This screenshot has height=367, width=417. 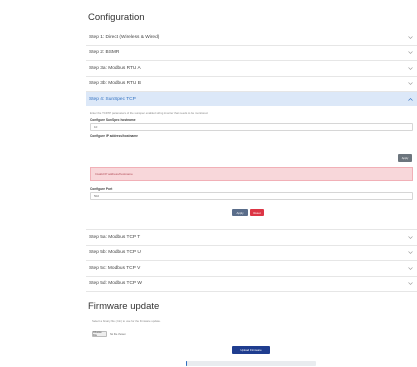 What do you see at coordinates (251, 84) in the screenshot?
I see `accordion-step-3b: Step 3b: Modbus RTU B` at bounding box center [251, 84].